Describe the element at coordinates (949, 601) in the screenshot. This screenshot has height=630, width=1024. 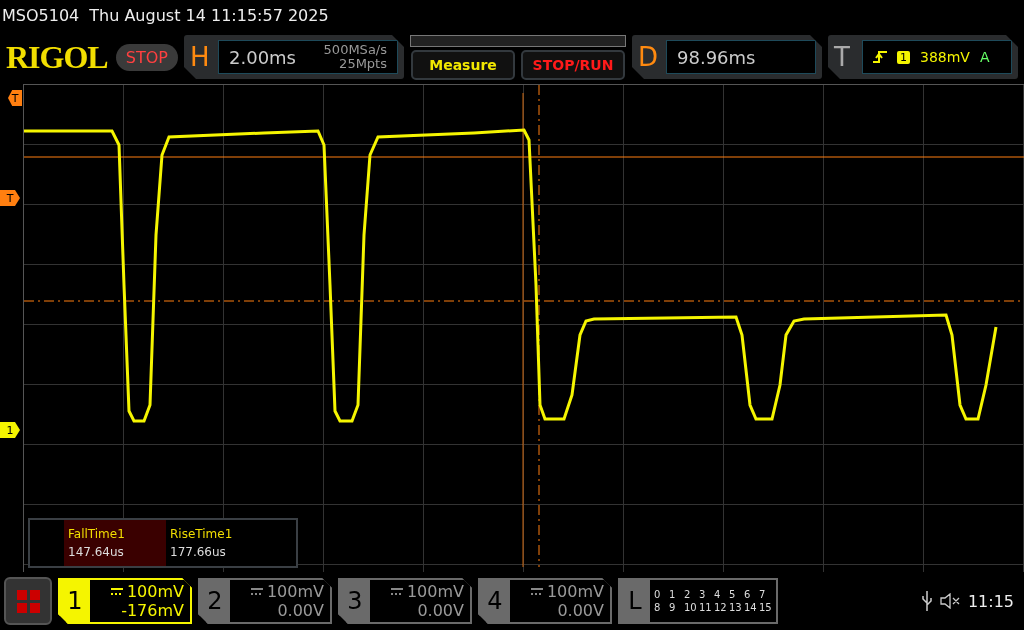
I see `mute-icon` at that location.